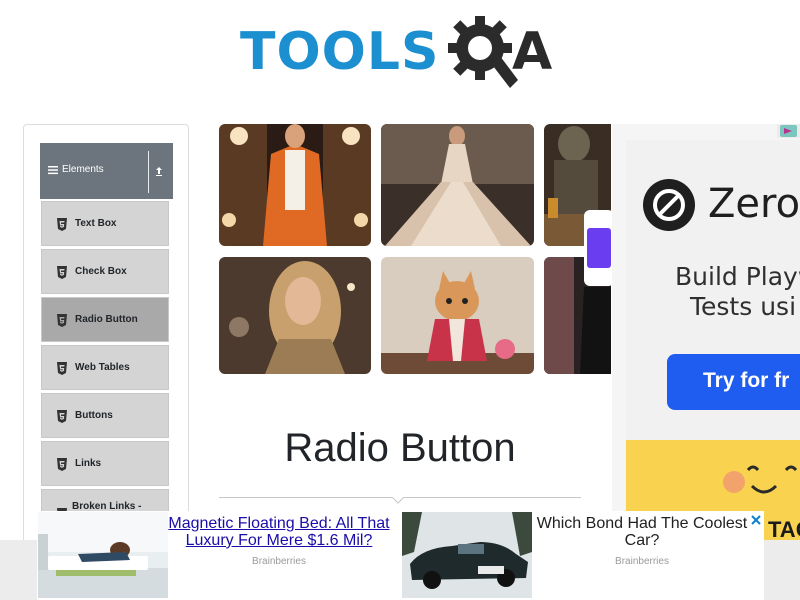 The width and height of the screenshot is (800, 600). I want to click on sidebar-item-web-tables: Web Tables, so click(105, 367).